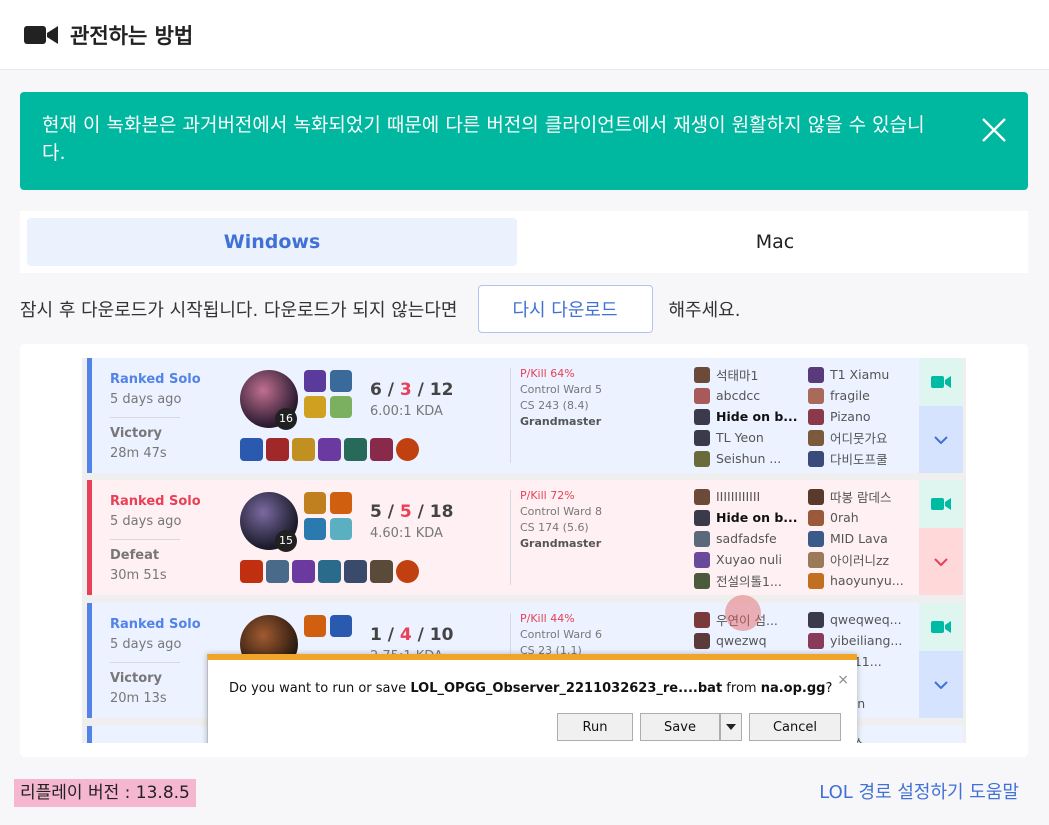 The height and width of the screenshot is (825, 1049). What do you see at coordinates (561, 389) in the screenshot?
I see `control-wards: Control Ward 5` at bounding box center [561, 389].